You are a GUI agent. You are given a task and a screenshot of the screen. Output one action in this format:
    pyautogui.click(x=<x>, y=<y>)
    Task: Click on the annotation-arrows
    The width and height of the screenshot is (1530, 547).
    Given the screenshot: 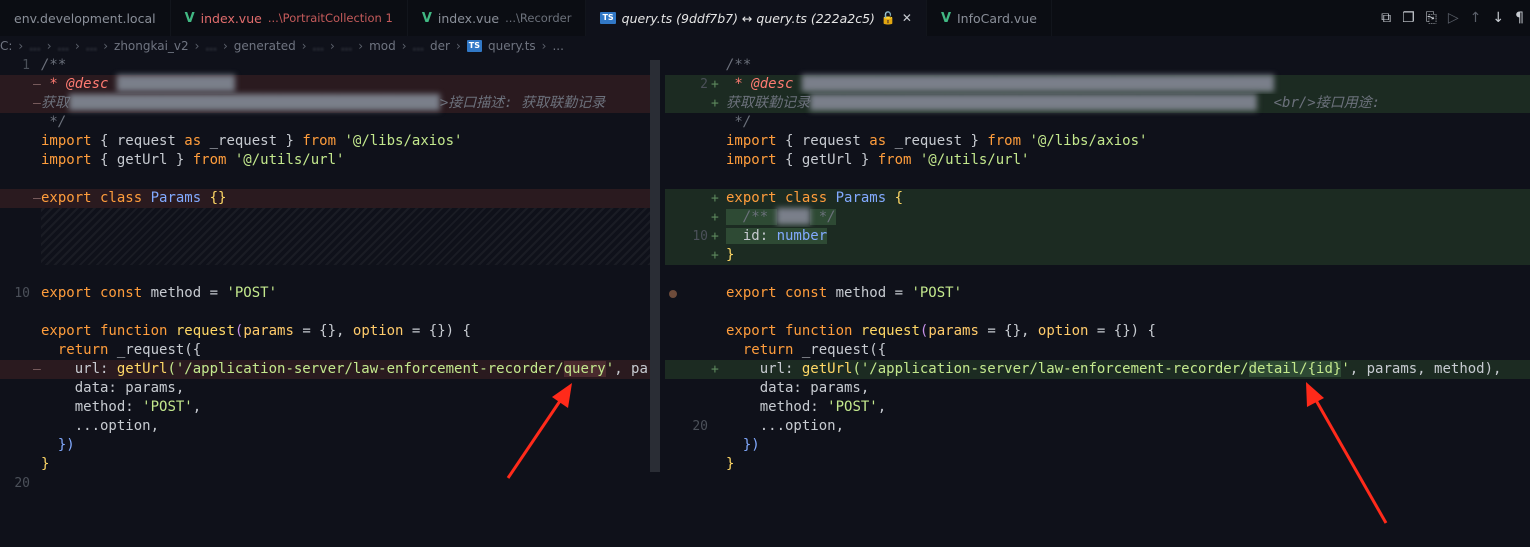 What is the action you would take?
    pyautogui.click(x=947, y=453)
    